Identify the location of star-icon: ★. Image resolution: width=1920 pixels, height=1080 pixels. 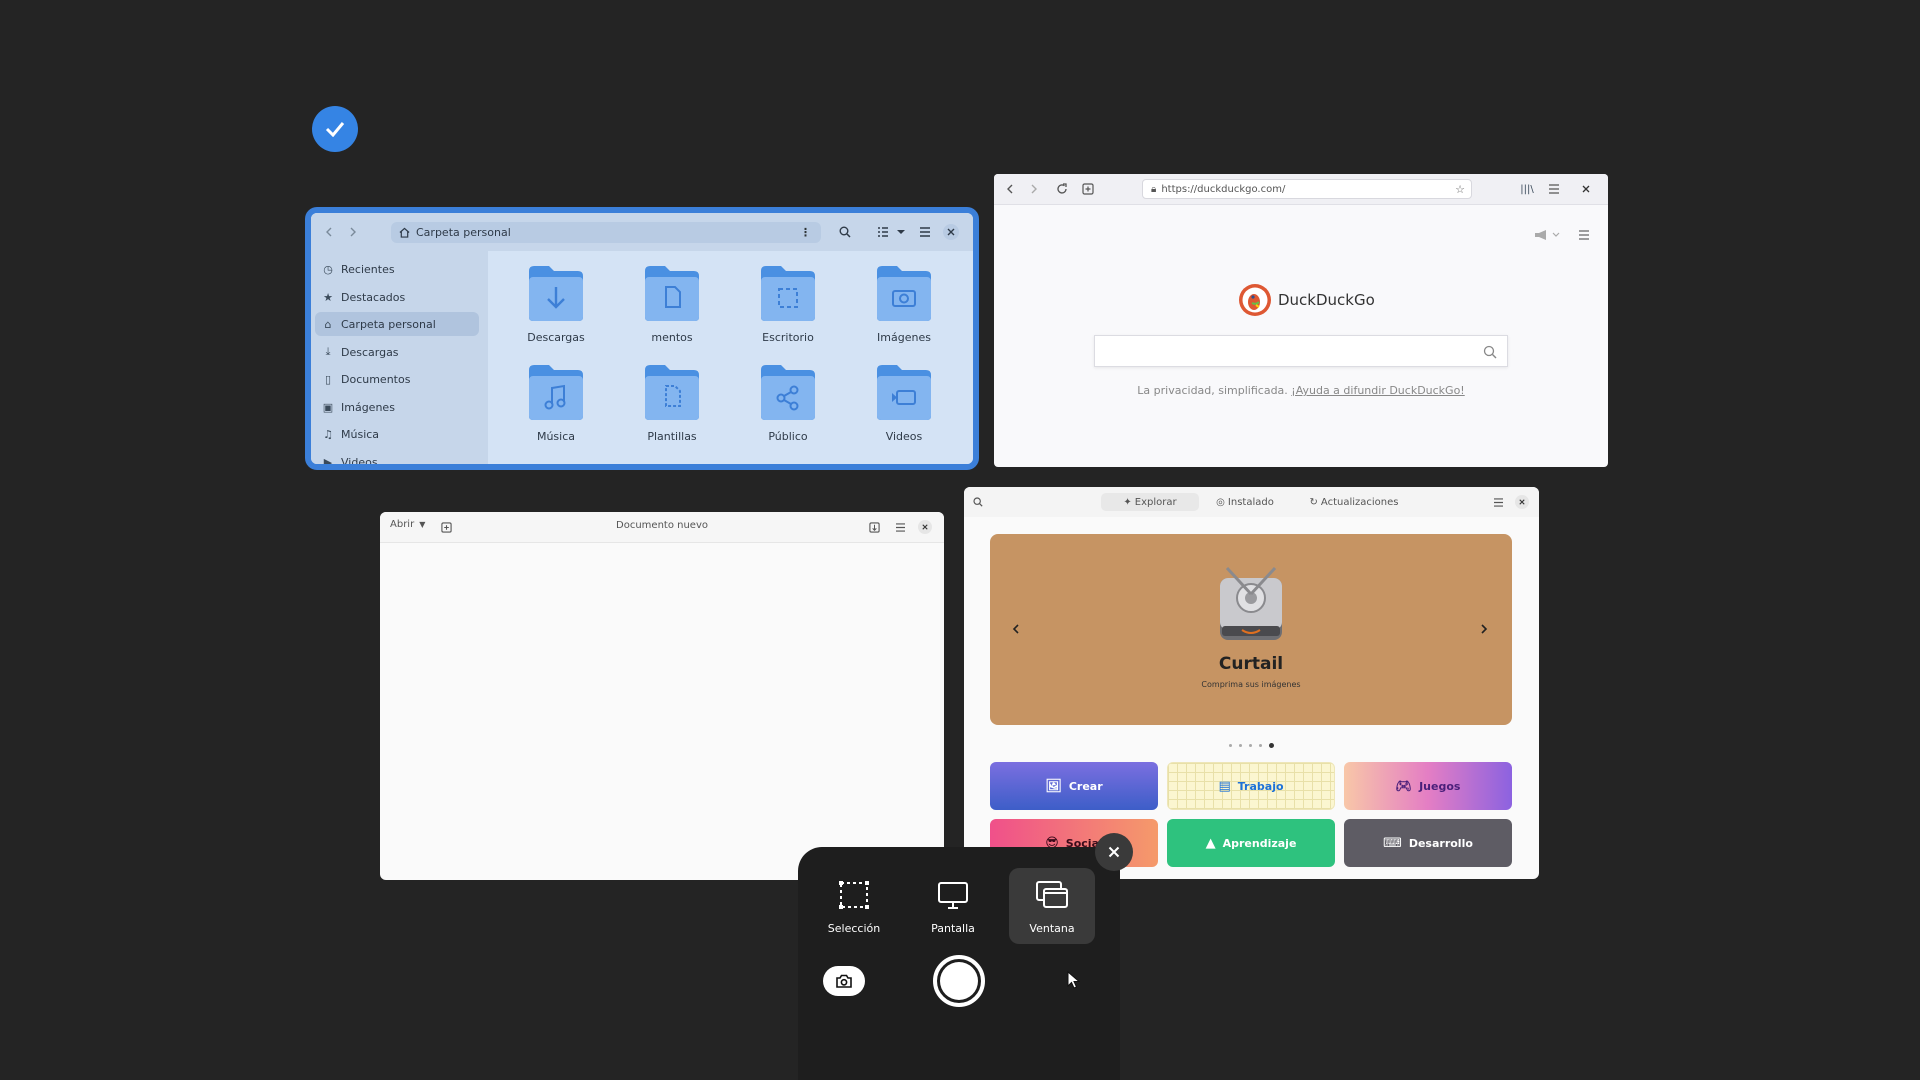
(328, 297).